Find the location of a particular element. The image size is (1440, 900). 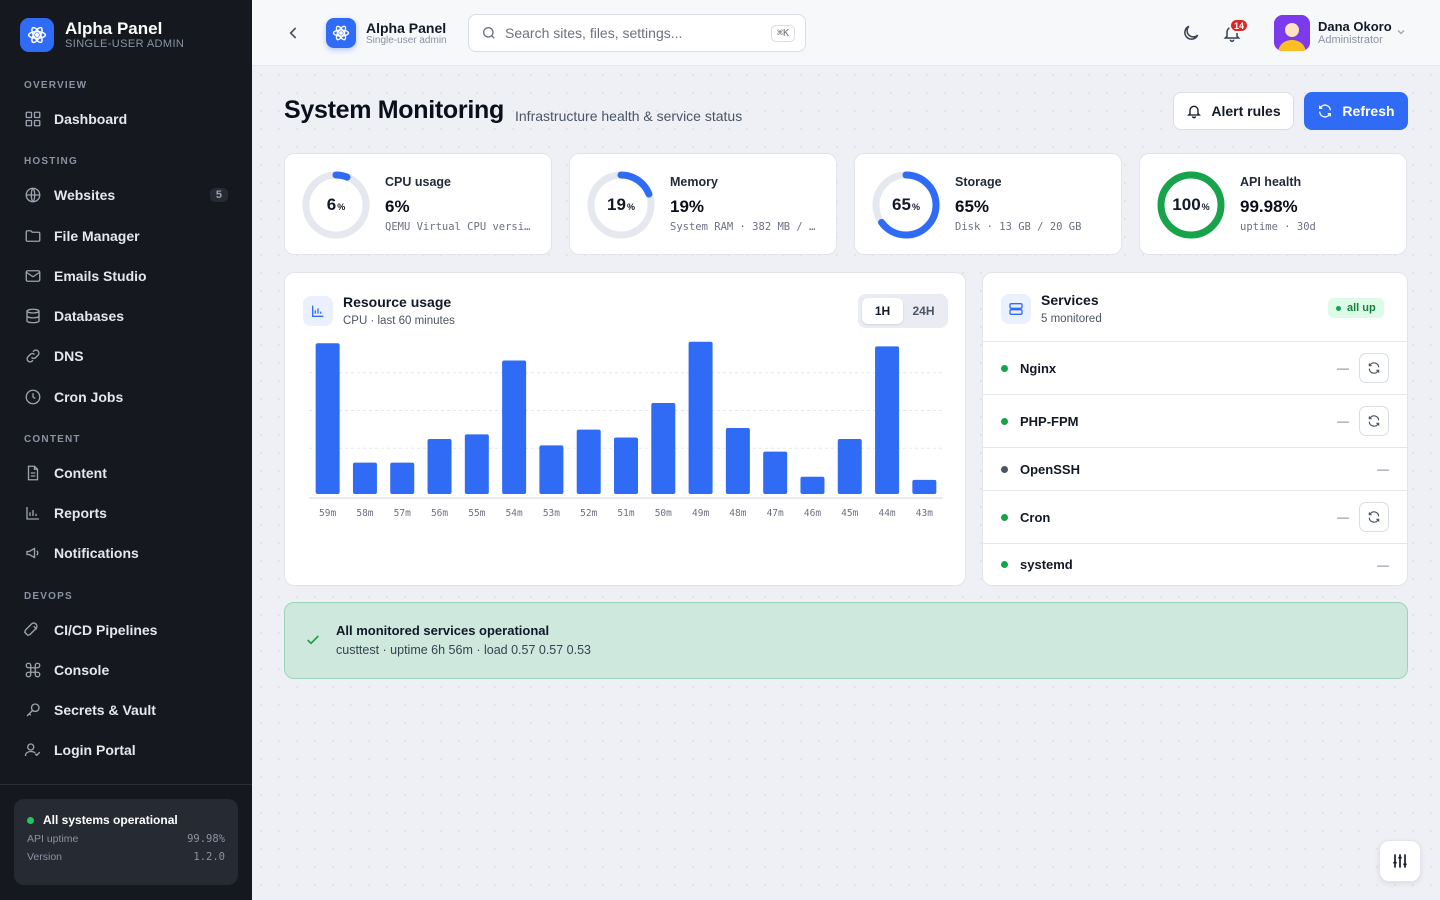

x-tick-label: 52m is located at coordinates (588, 513).